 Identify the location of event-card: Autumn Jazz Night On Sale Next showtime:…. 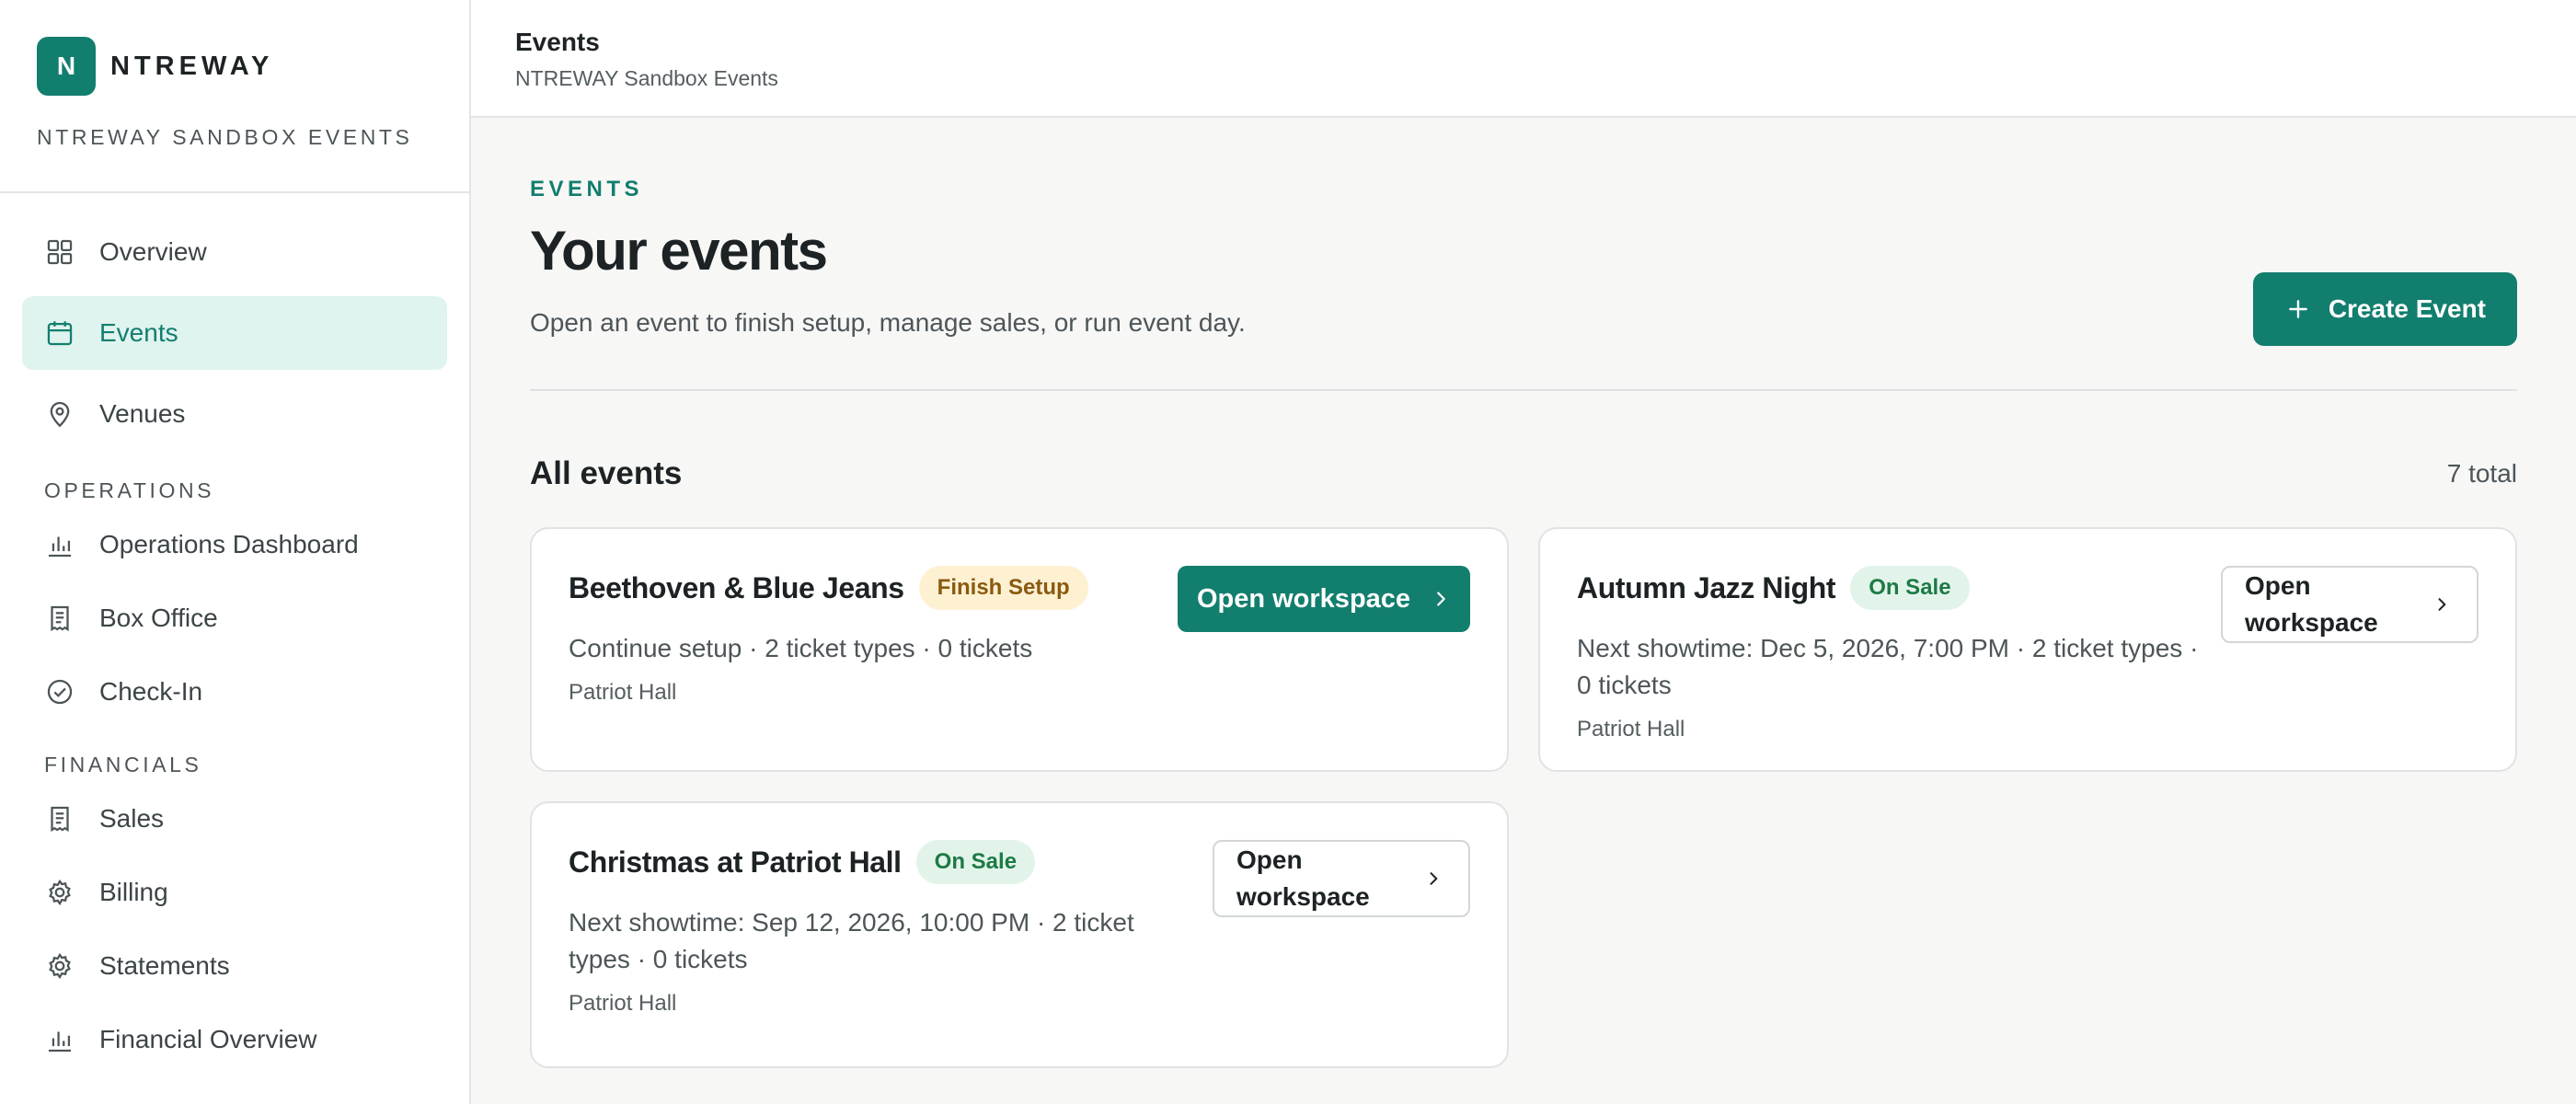
(2028, 649).